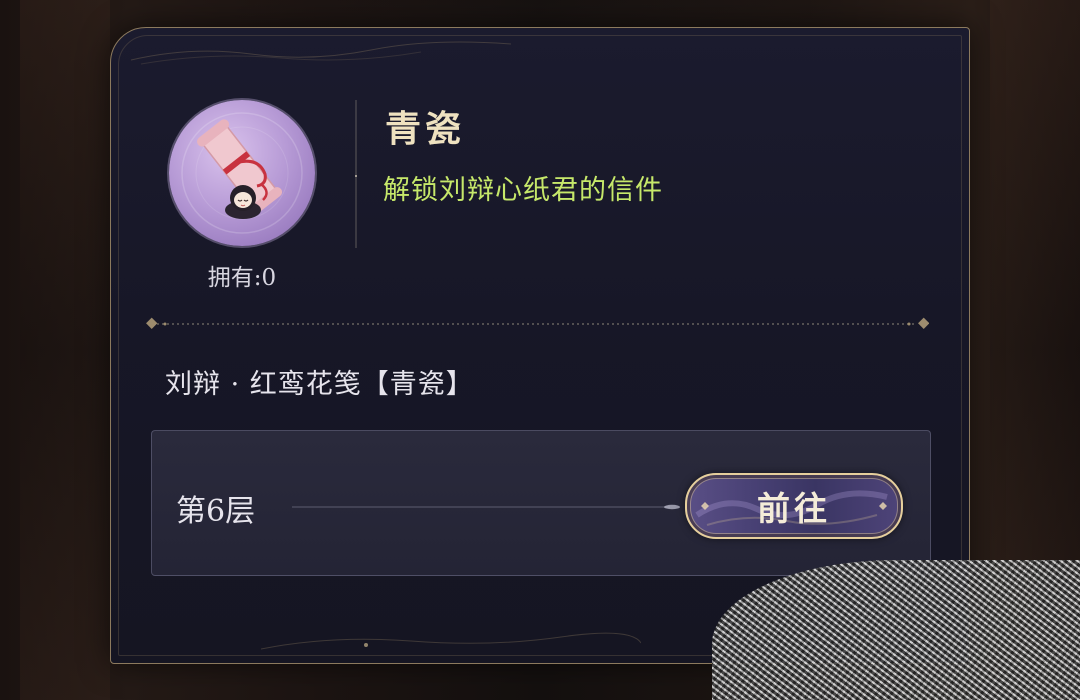  I want to click on owned-count: 拥有:0, so click(242, 278).